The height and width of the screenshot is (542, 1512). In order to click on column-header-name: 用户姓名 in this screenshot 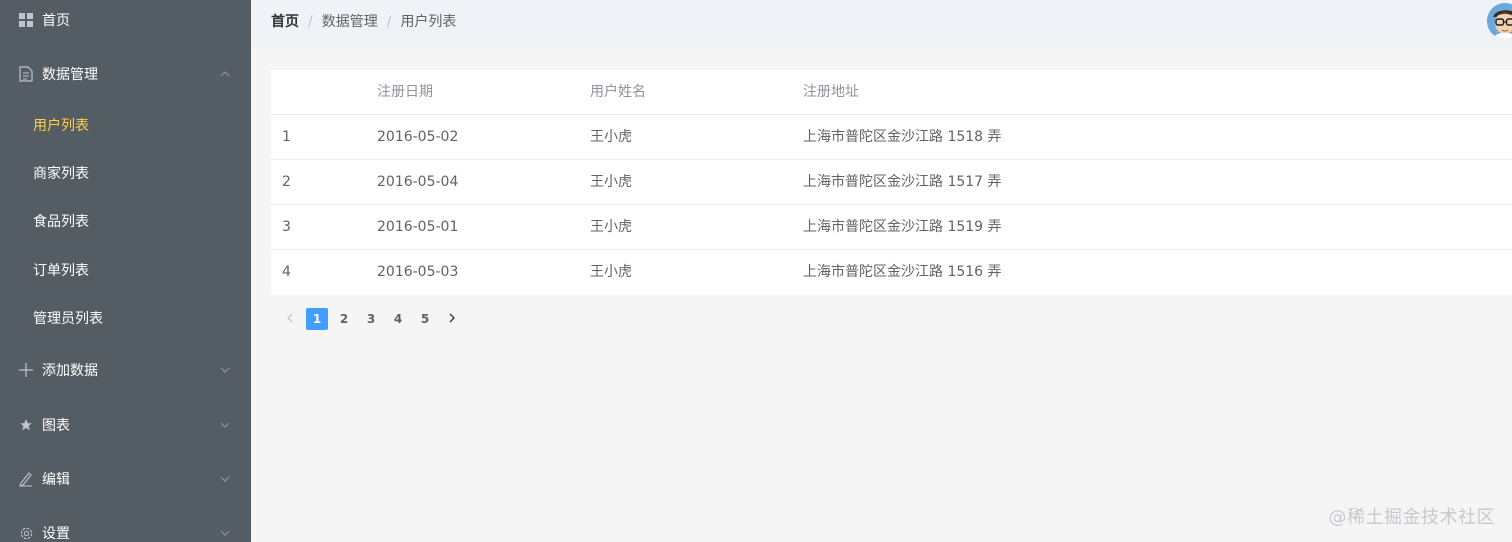, I will do `click(618, 92)`.